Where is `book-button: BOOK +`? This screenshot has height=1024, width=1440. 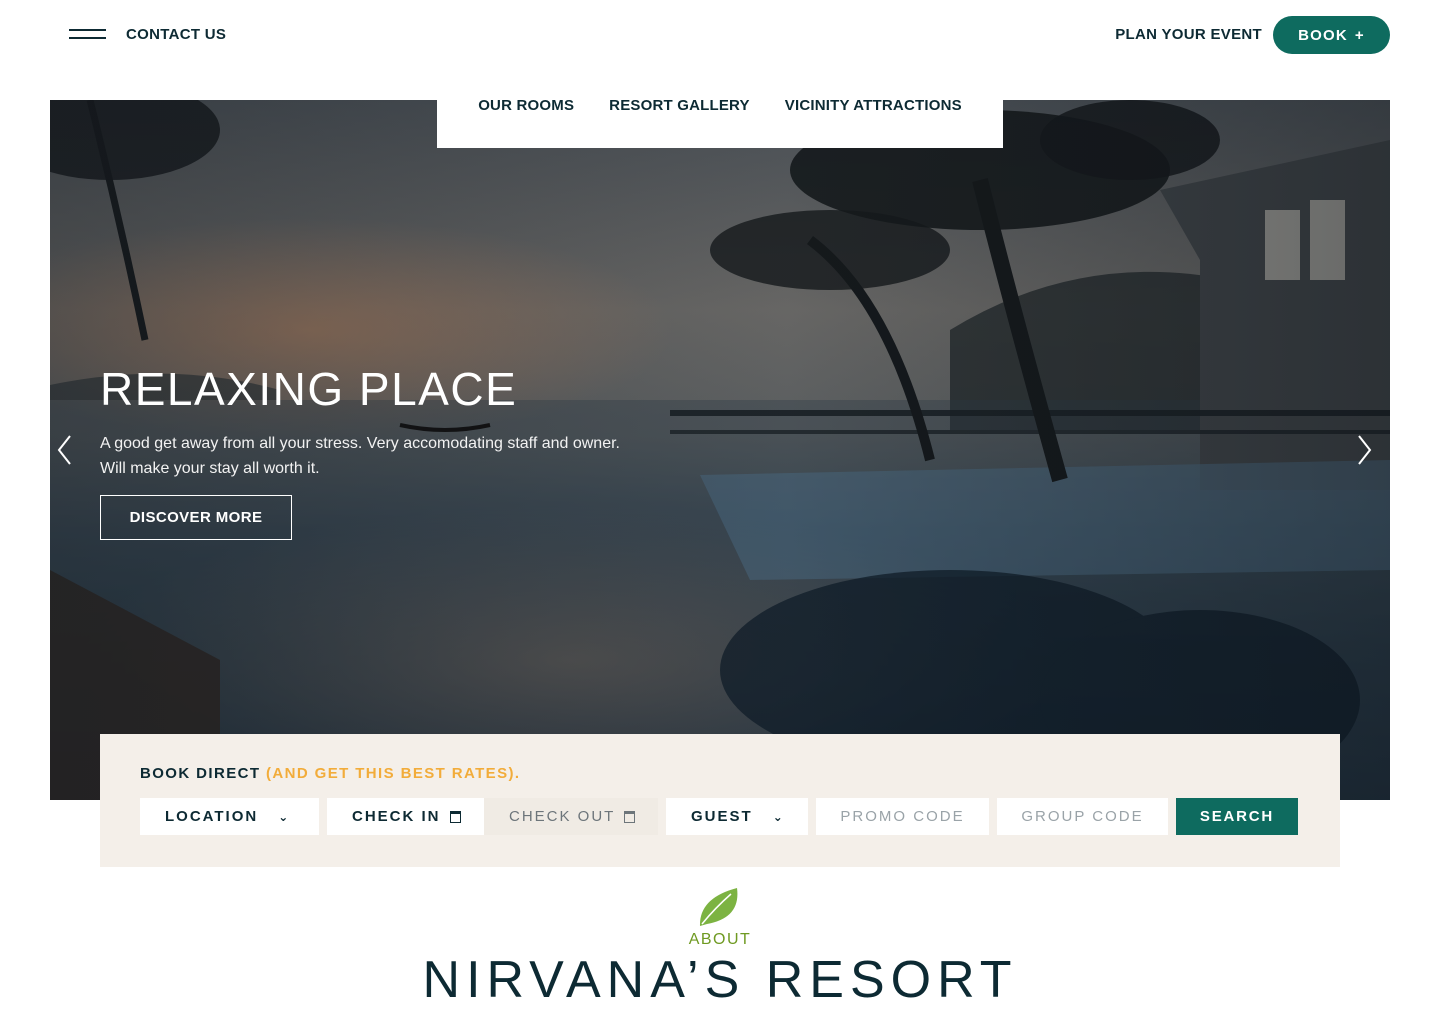 book-button: BOOK + is located at coordinates (1331, 35).